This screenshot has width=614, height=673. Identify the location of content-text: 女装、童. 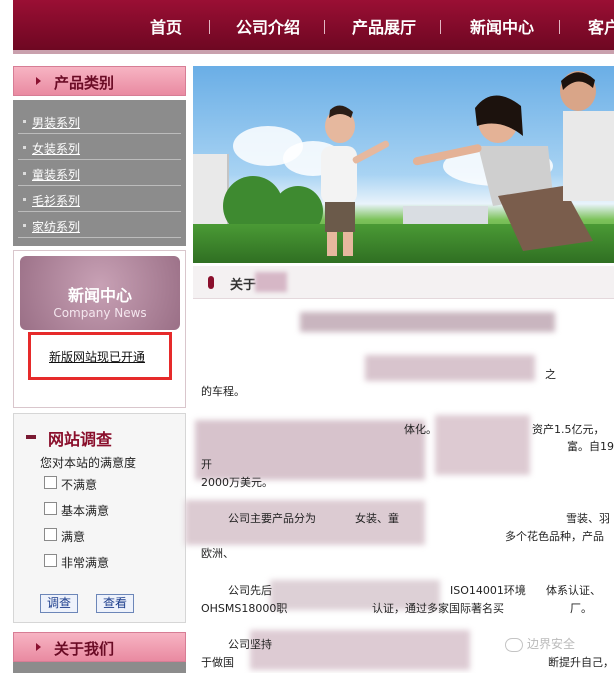
(377, 518).